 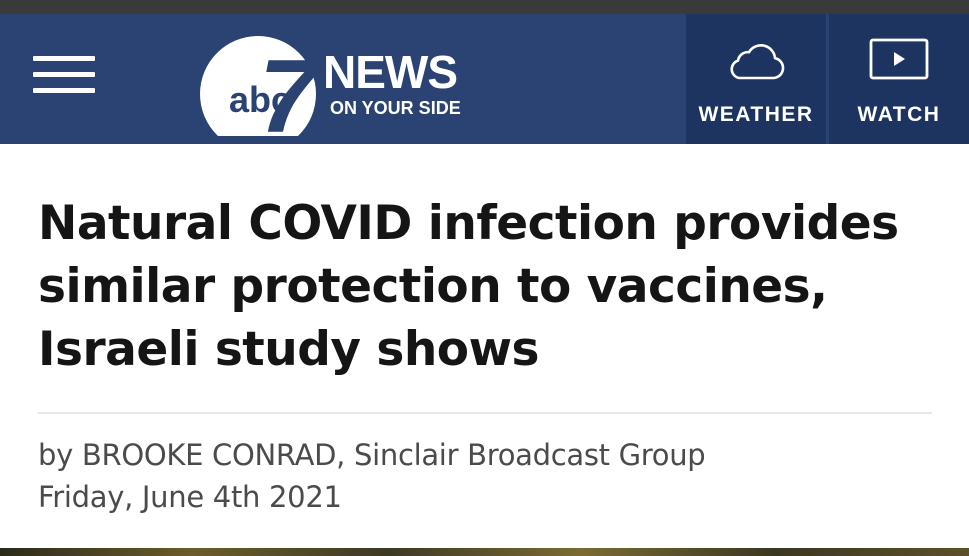 What do you see at coordinates (395, 108) in the screenshot?
I see `logo-tagline-text: ON YOUR SIDE` at bounding box center [395, 108].